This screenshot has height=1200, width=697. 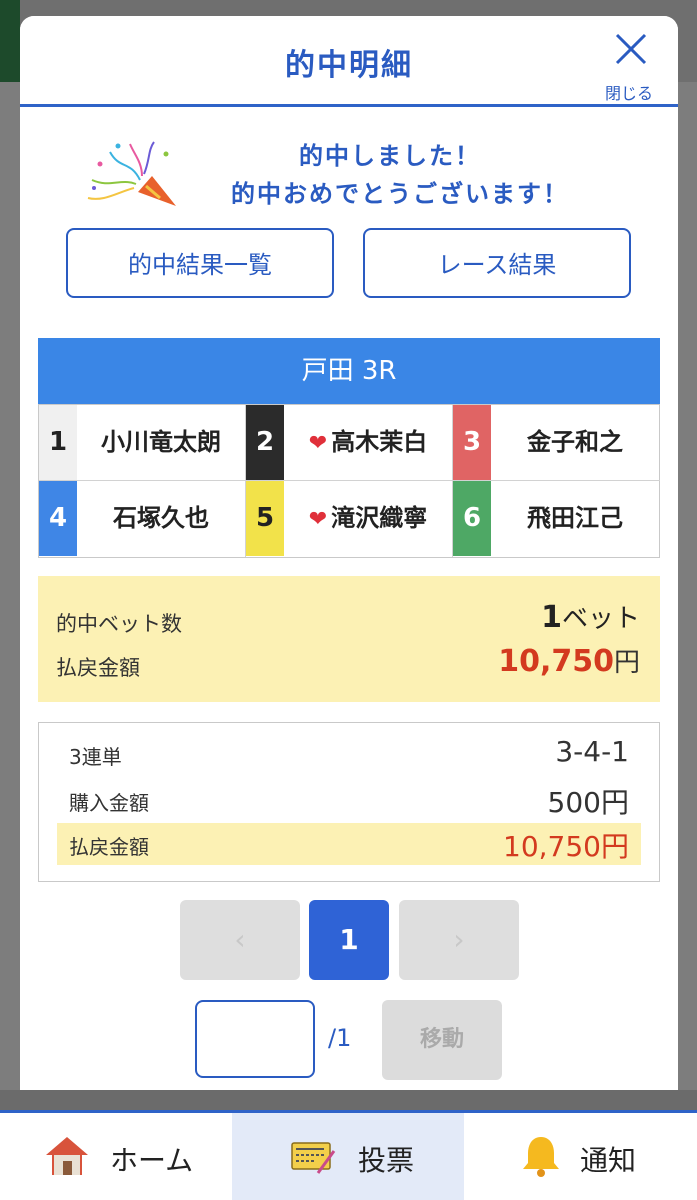 What do you see at coordinates (200, 263) in the screenshot?
I see `result-list-button: 的中結果一覧` at bounding box center [200, 263].